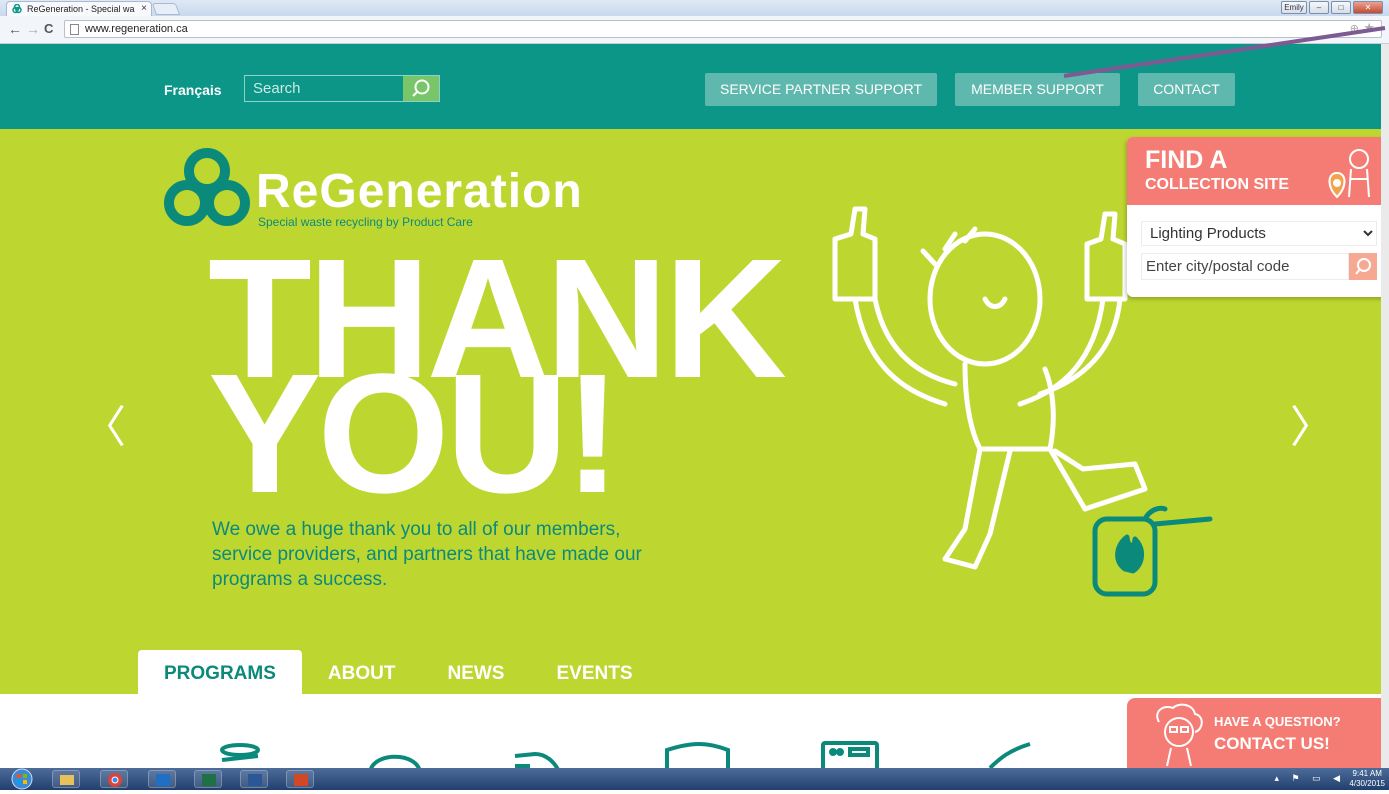 The width and height of the screenshot is (1389, 794). I want to click on system-tray-icons: ▴ ⚑ ▭ ◀, so click(1309, 778).